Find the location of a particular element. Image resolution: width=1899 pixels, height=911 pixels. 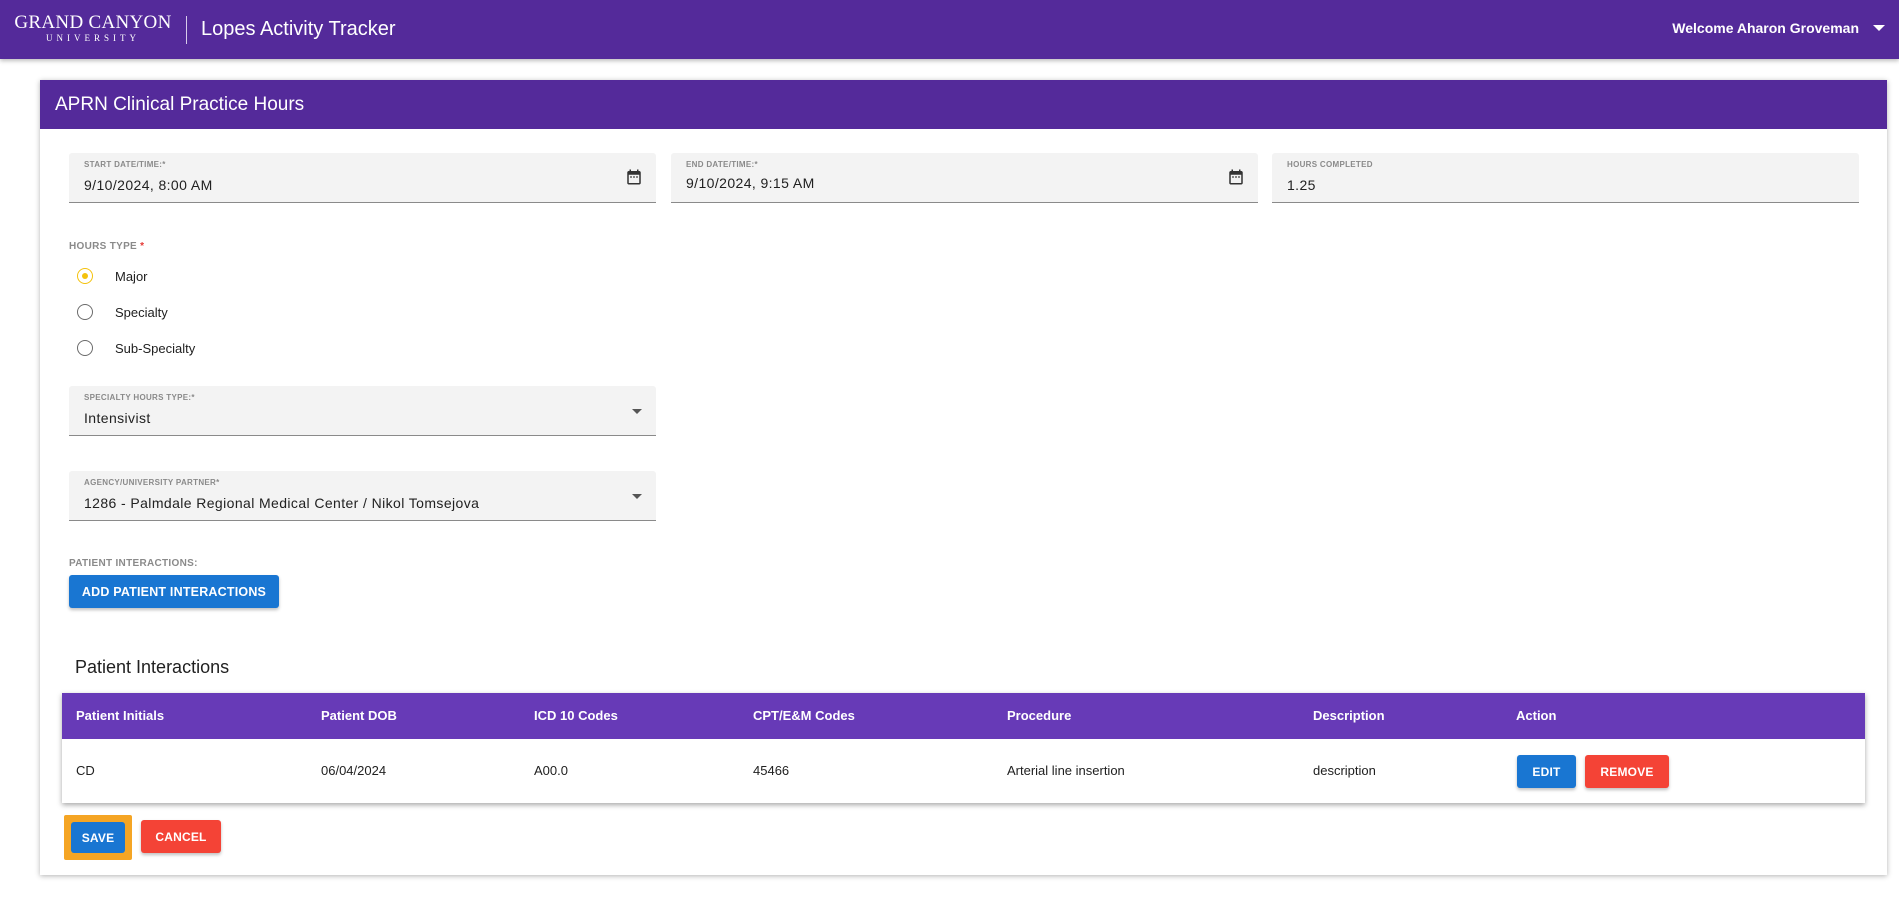

start-datetime-label-text: START DATE/TIME: is located at coordinates (123, 164).